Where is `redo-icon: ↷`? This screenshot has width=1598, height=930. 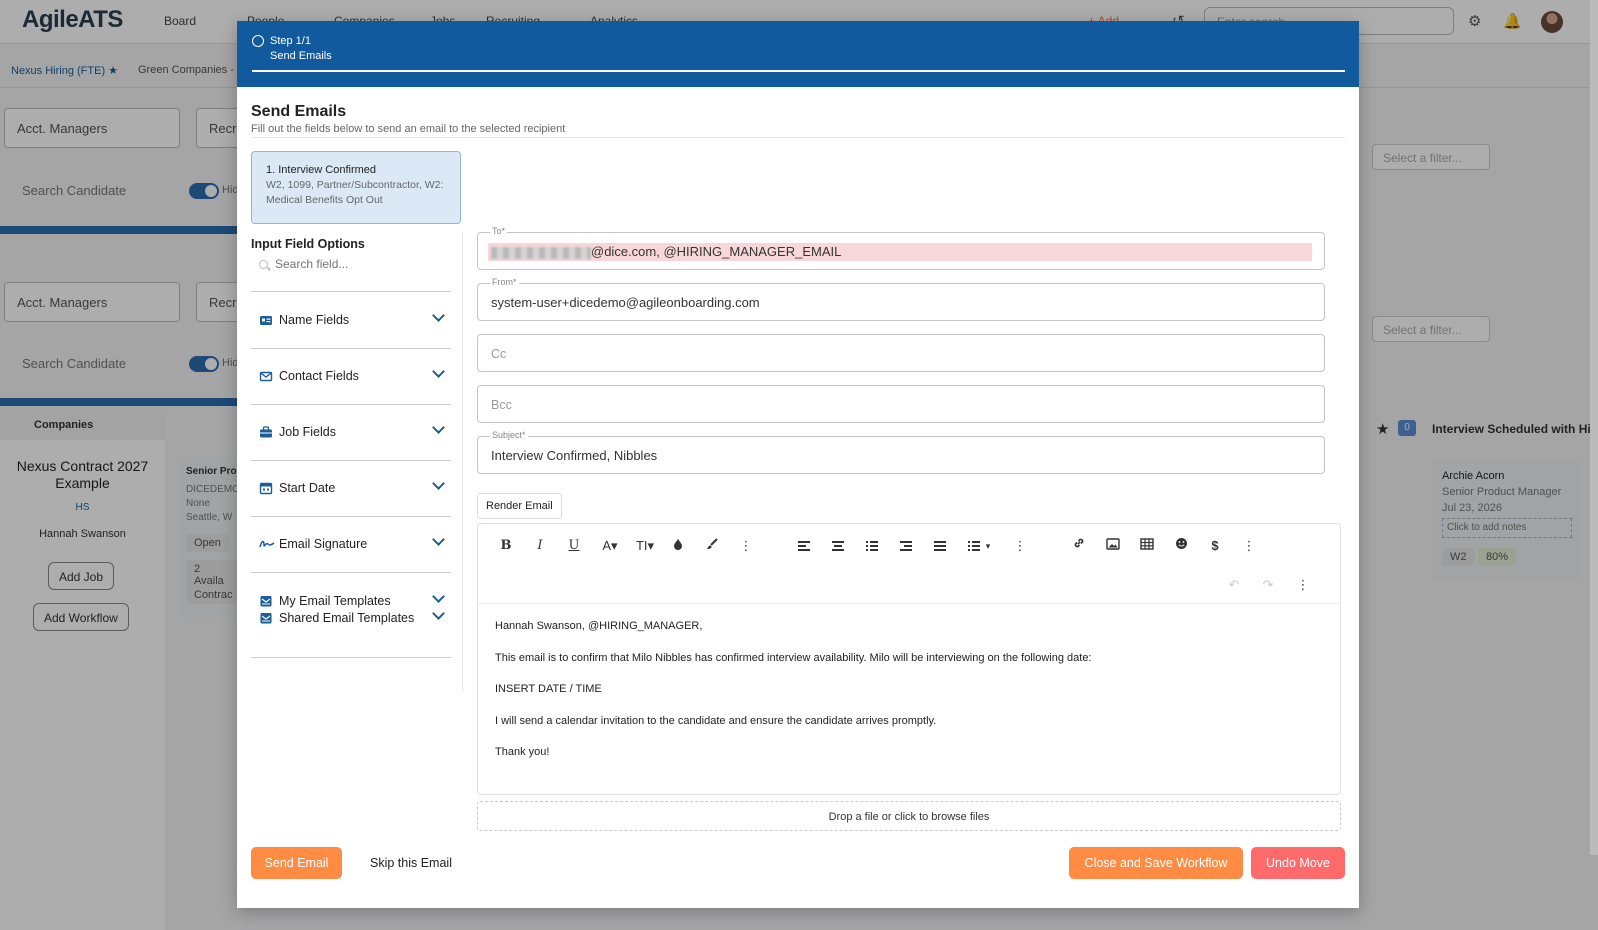 redo-icon: ↷ is located at coordinates (1268, 585).